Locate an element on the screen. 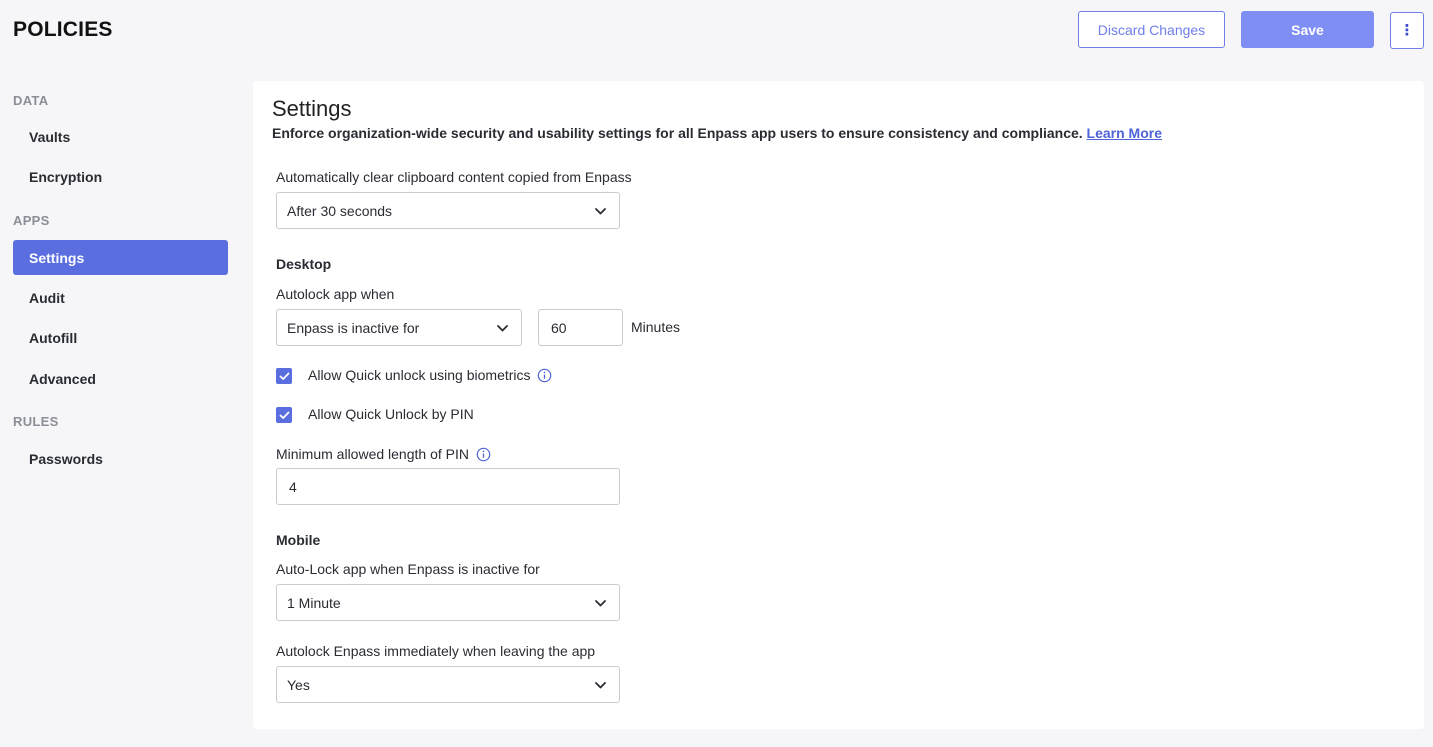 This screenshot has width=1433, height=747. min-pin-label-row: Minimum allowed length of PIN is located at coordinates (383, 454).